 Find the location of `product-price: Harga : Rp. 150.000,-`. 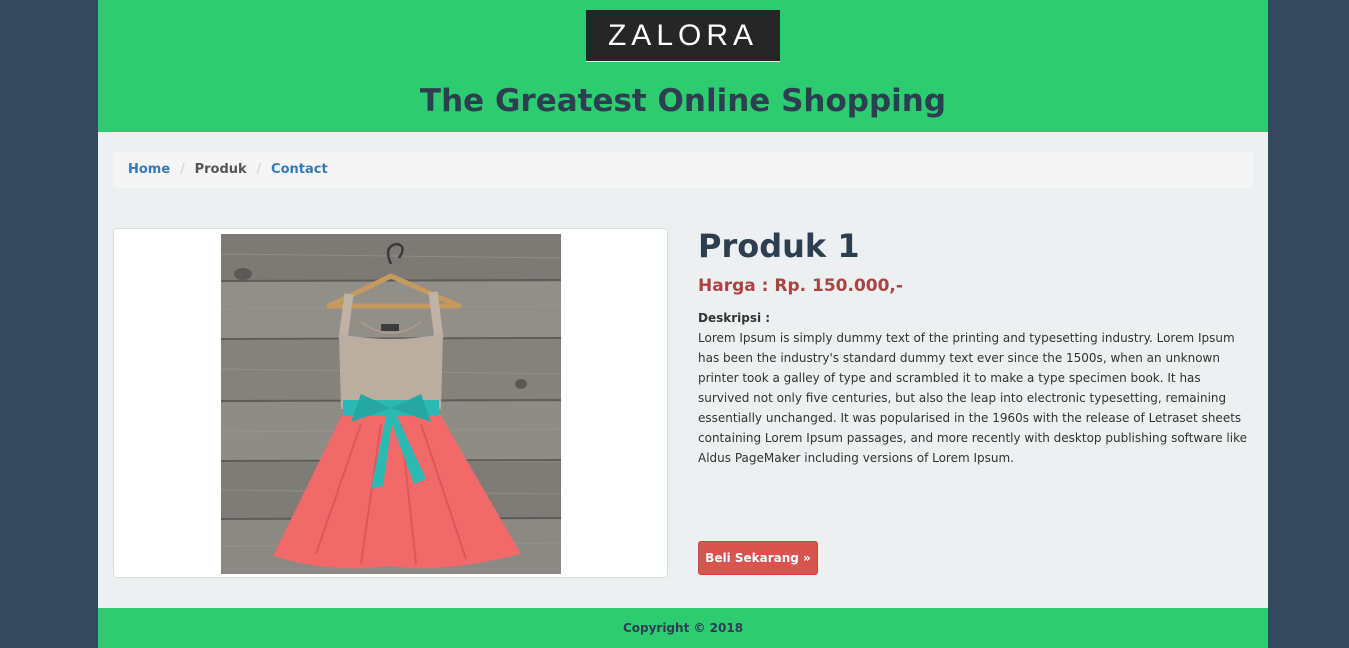

product-price: Harga : Rp. 150.000,- is located at coordinates (800, 286).